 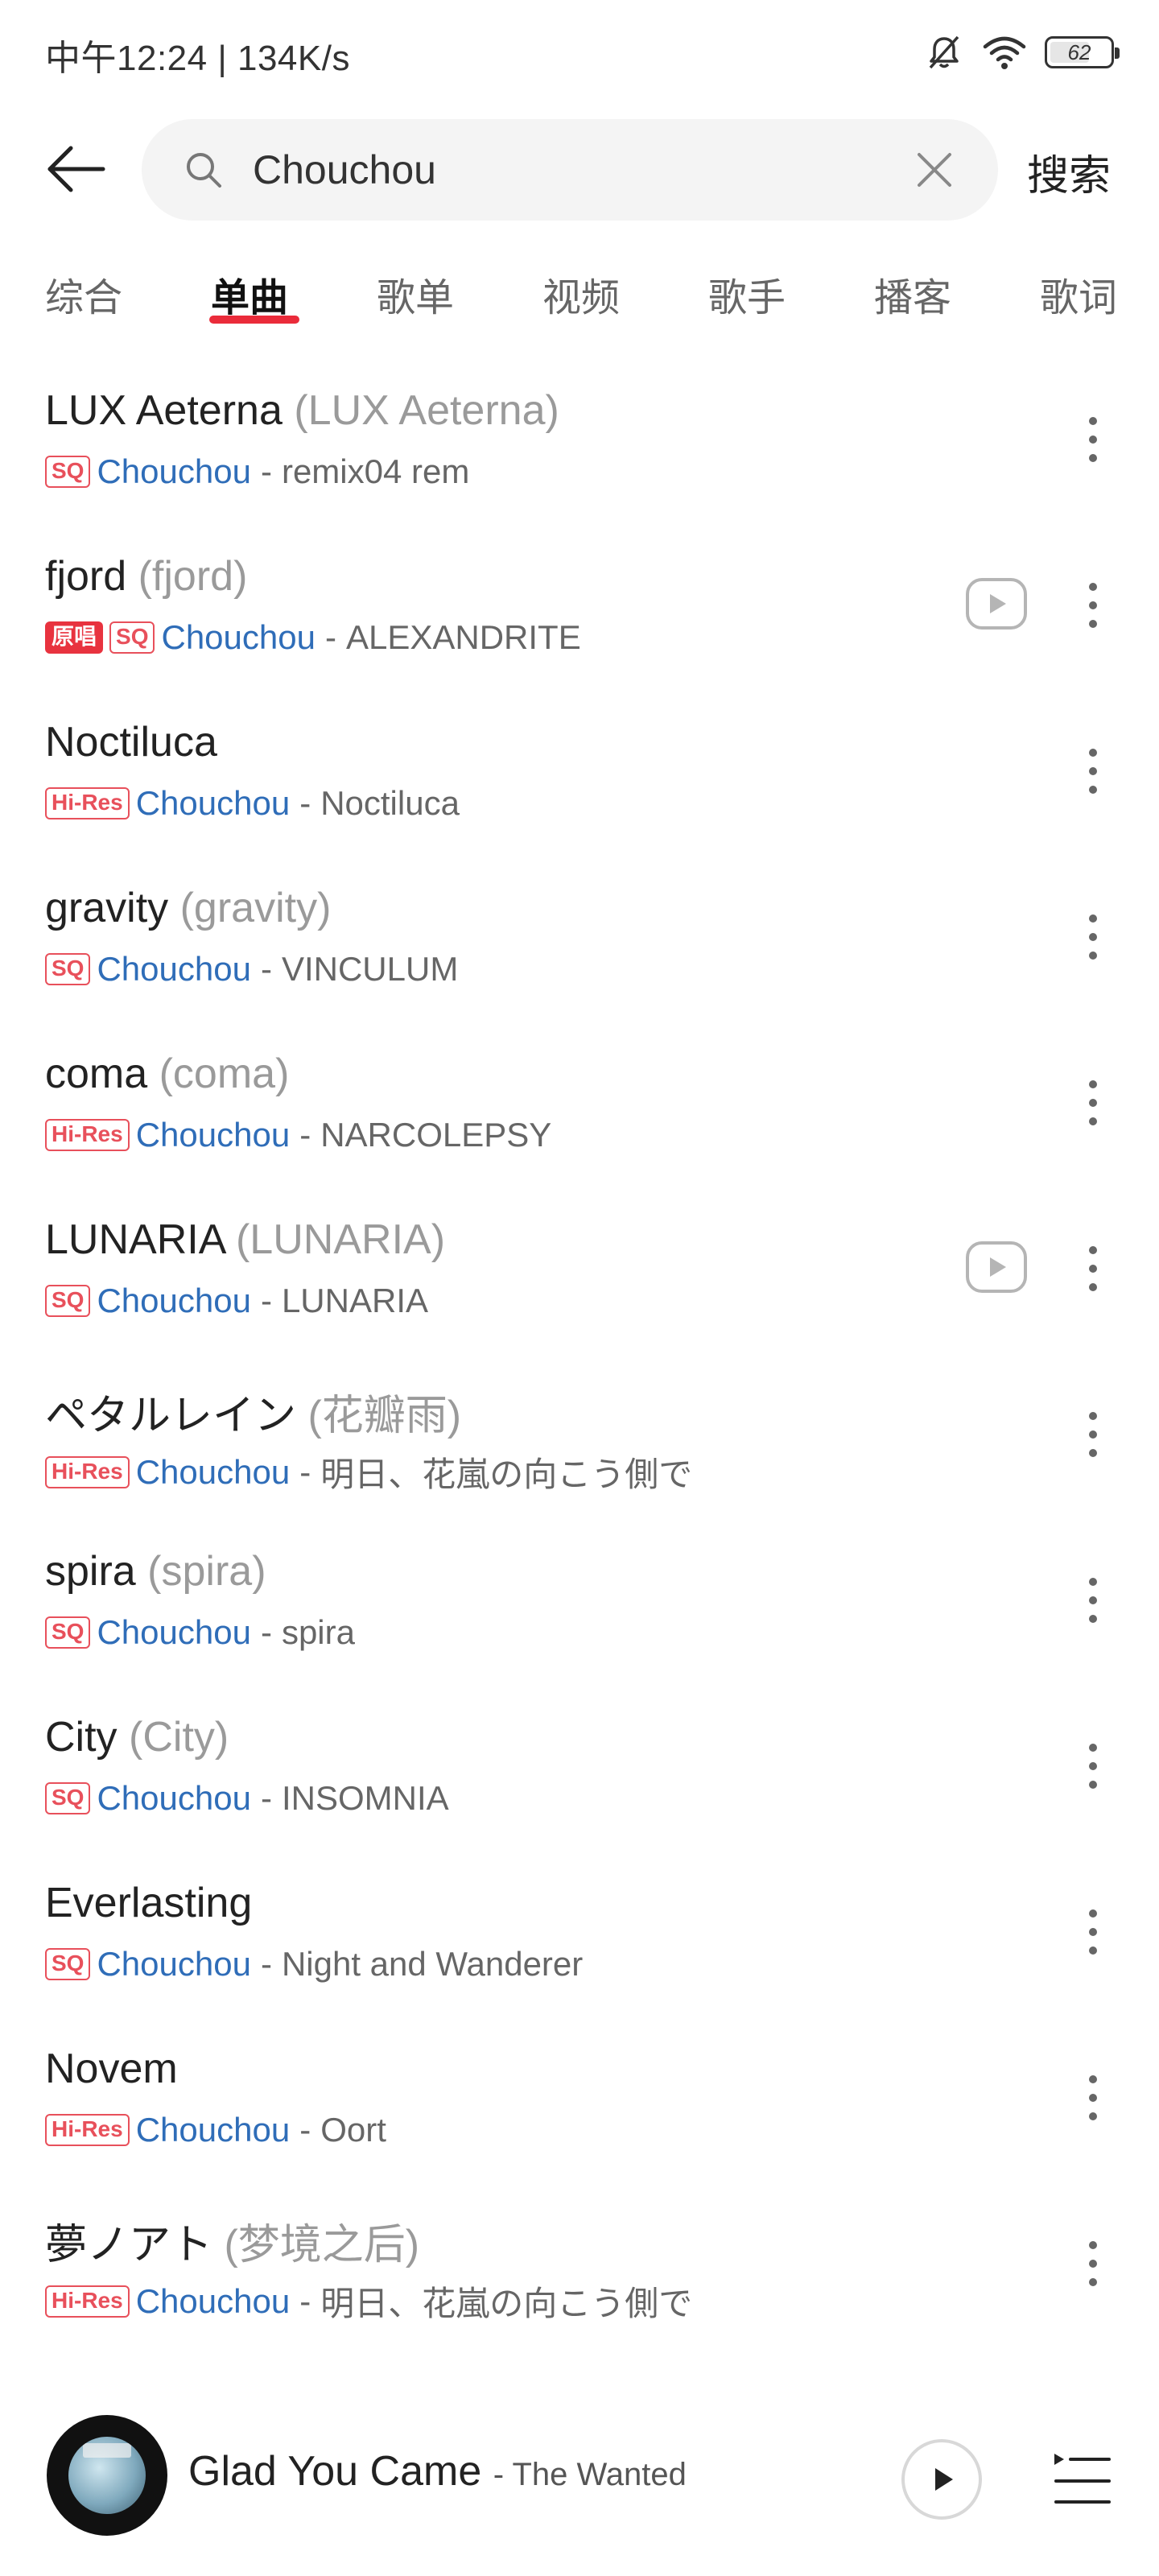 I want to click on album-name: spira, so click(x=318, y=1632).